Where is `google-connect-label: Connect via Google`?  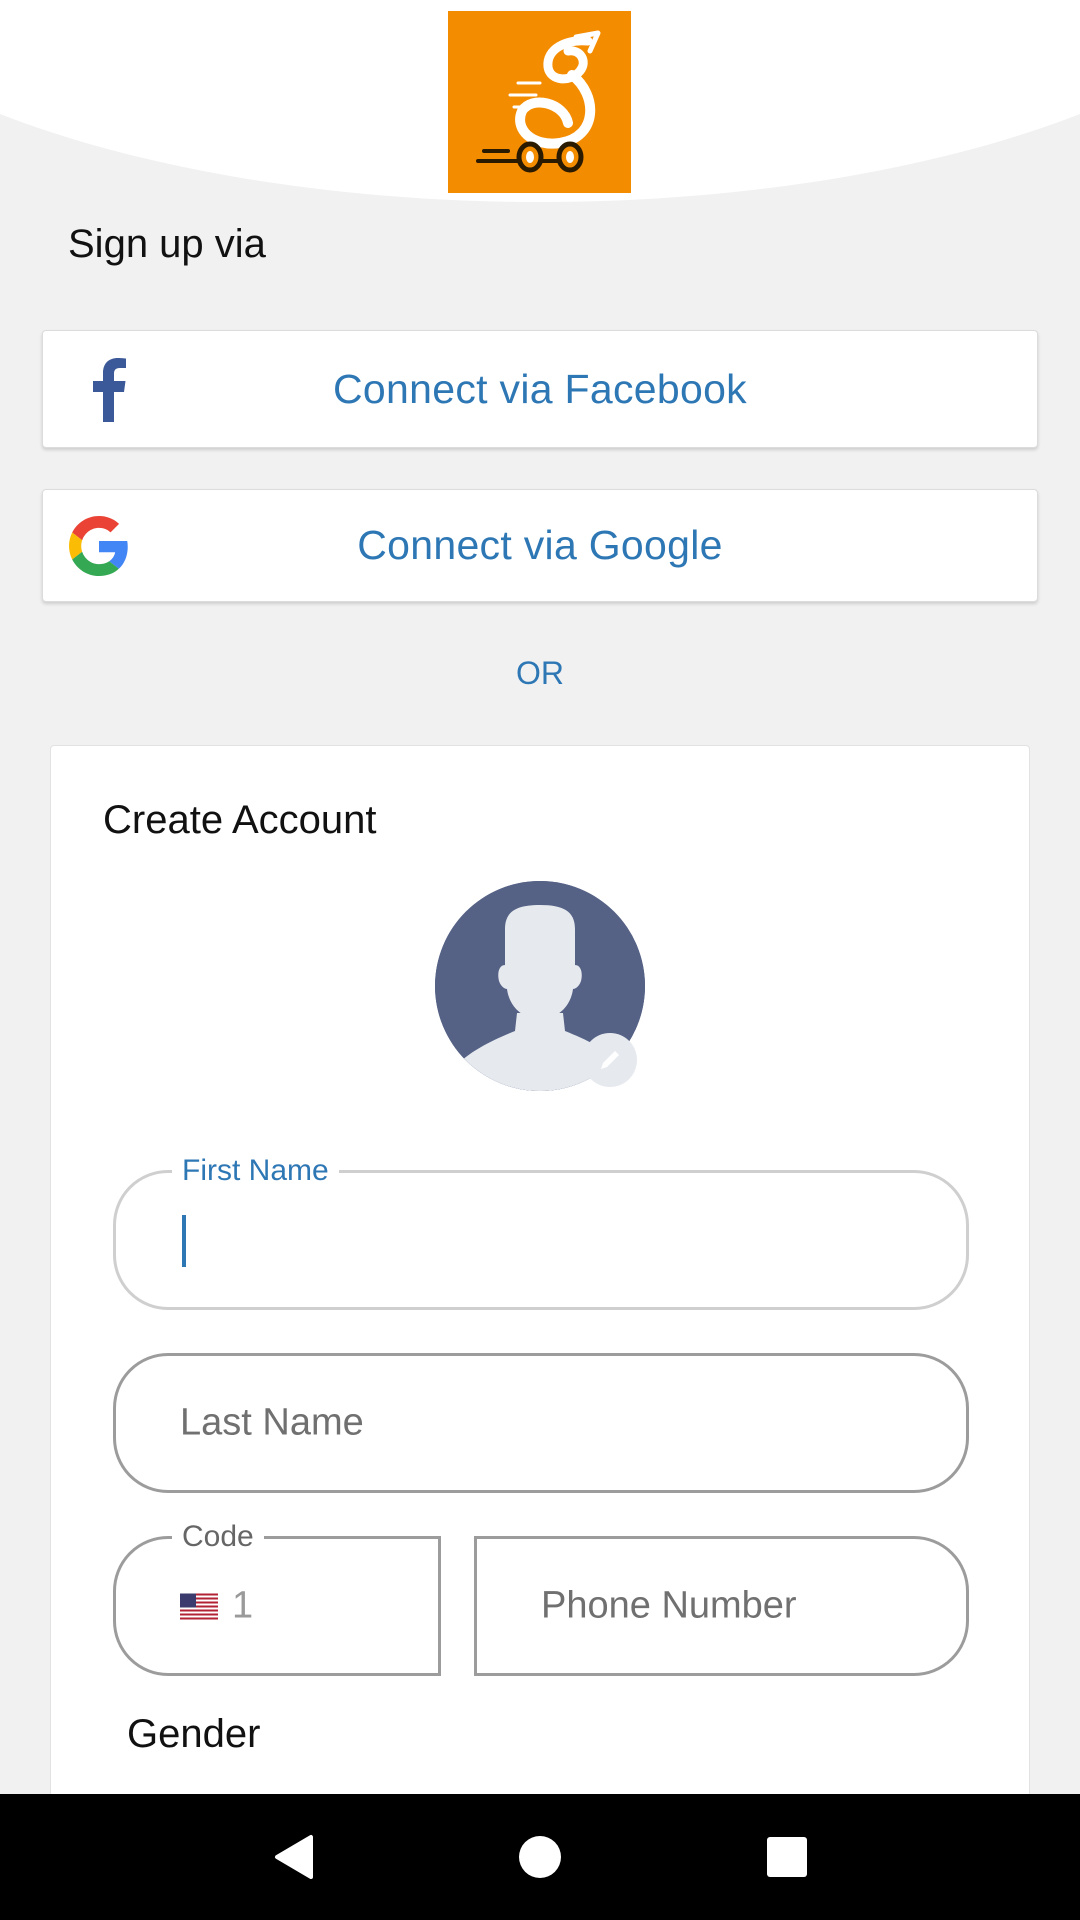
google-connect-label: Connect via Google is located at coordinates (540, 545).